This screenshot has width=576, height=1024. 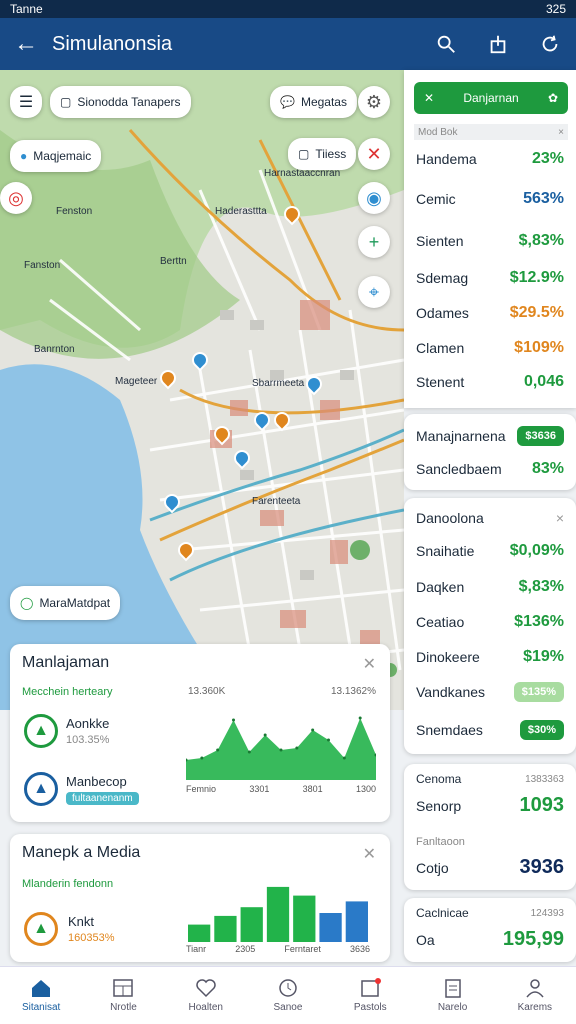 What do you see at coordinates (490, 587) in the screenshot?
I see `detail-row: Daqken $,83%` at bounding box center [490, 587].